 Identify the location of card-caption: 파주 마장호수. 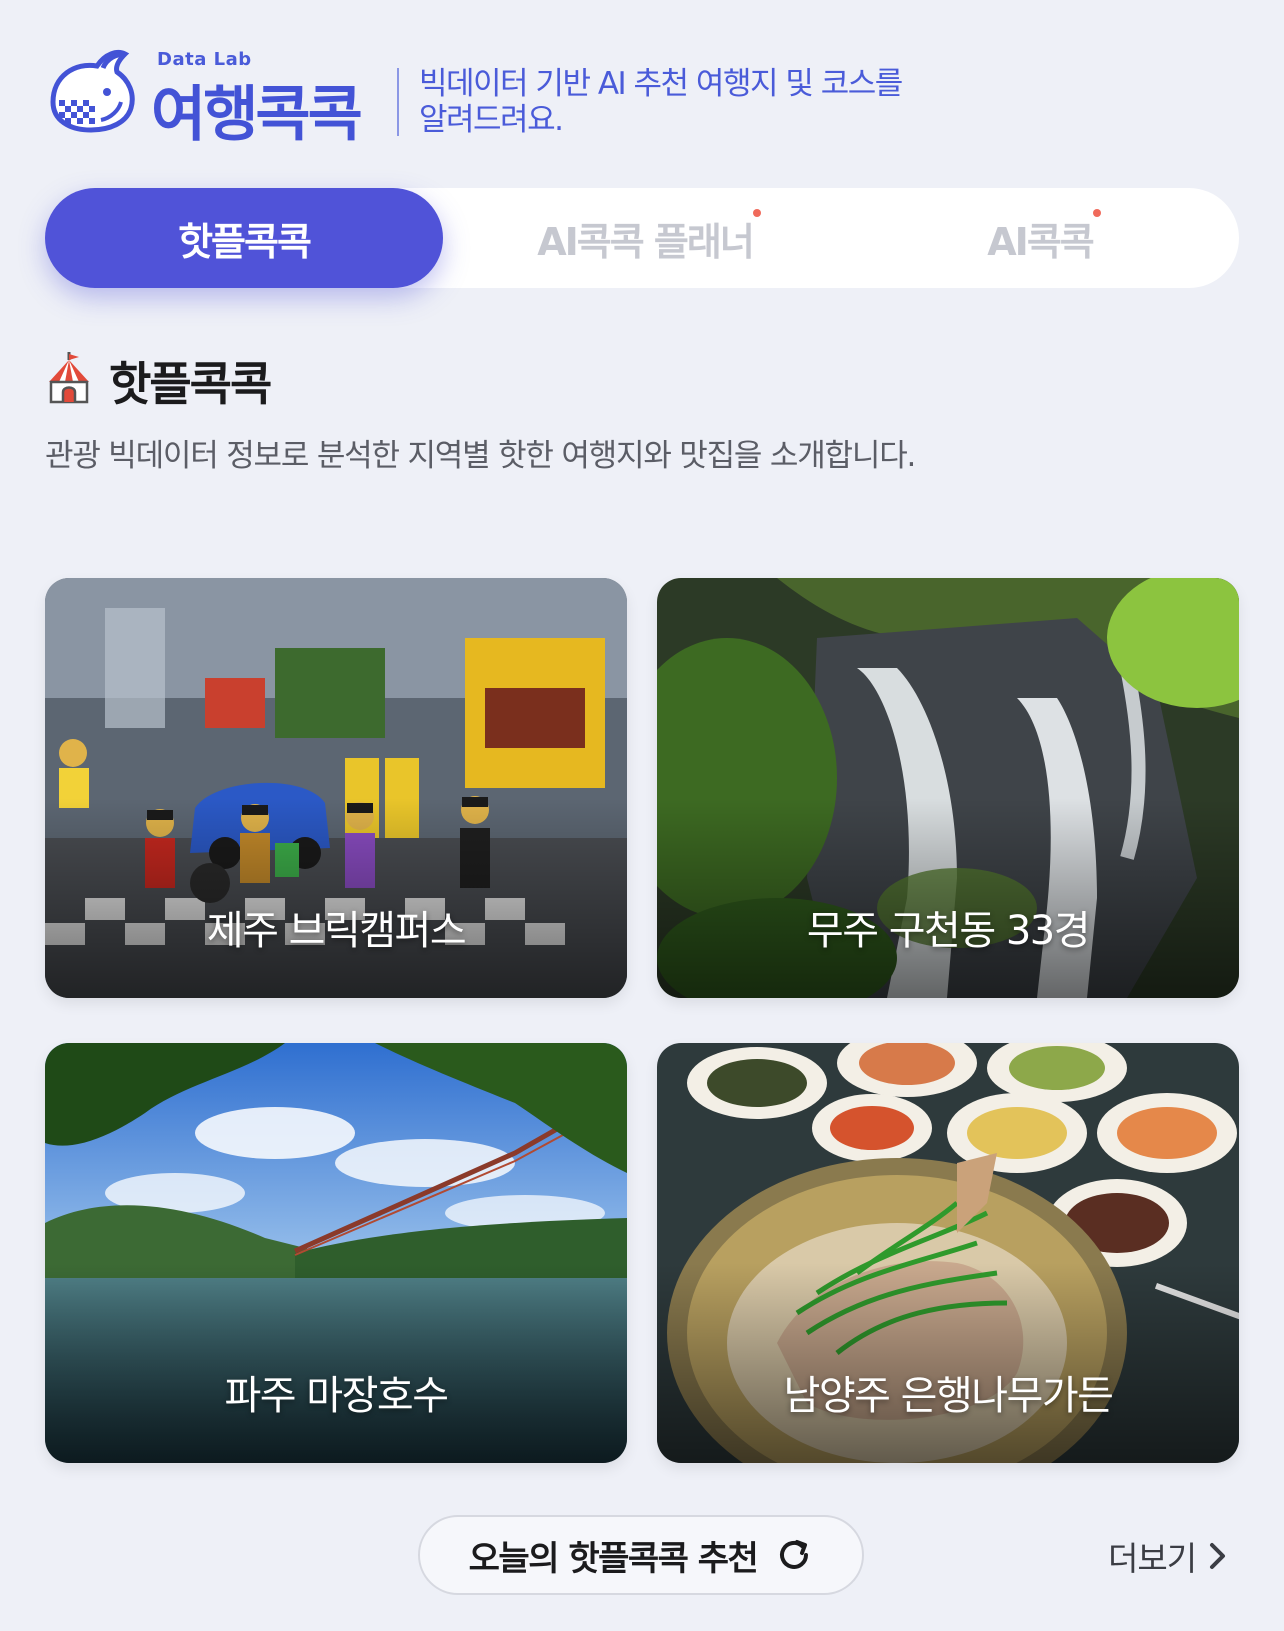
(336, 1396).